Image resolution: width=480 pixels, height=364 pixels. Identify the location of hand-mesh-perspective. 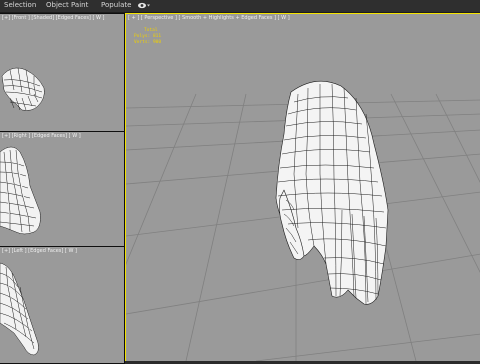
(332, 192).